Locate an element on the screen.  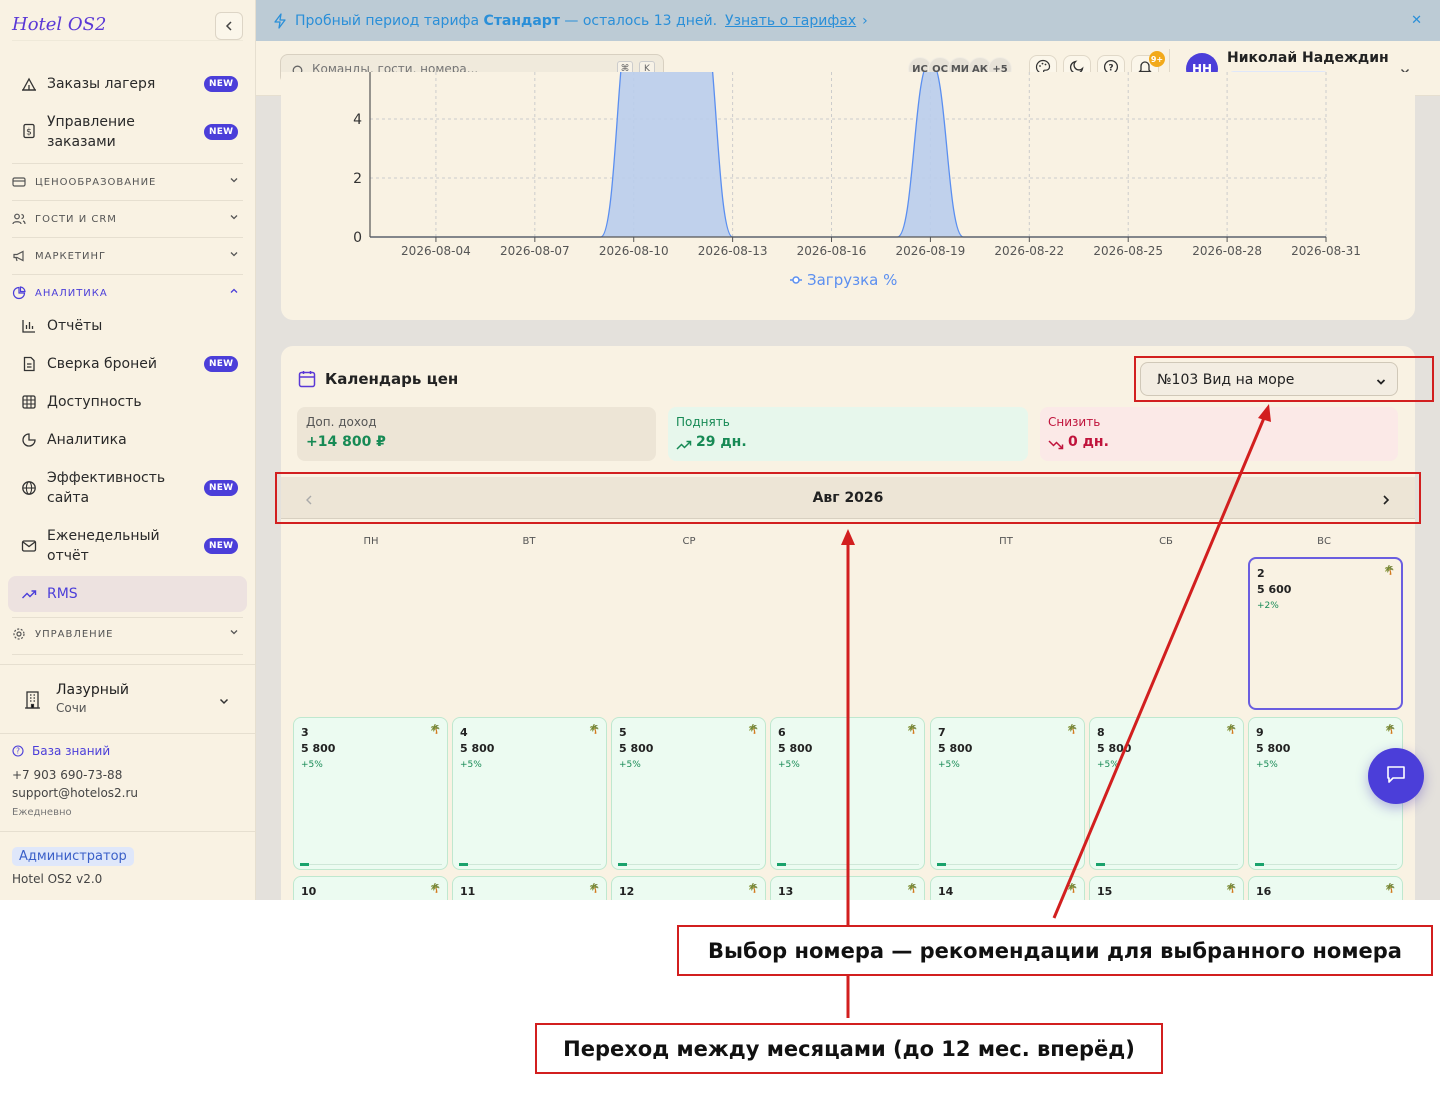
globe-icon is located at coordinates (29, 488).